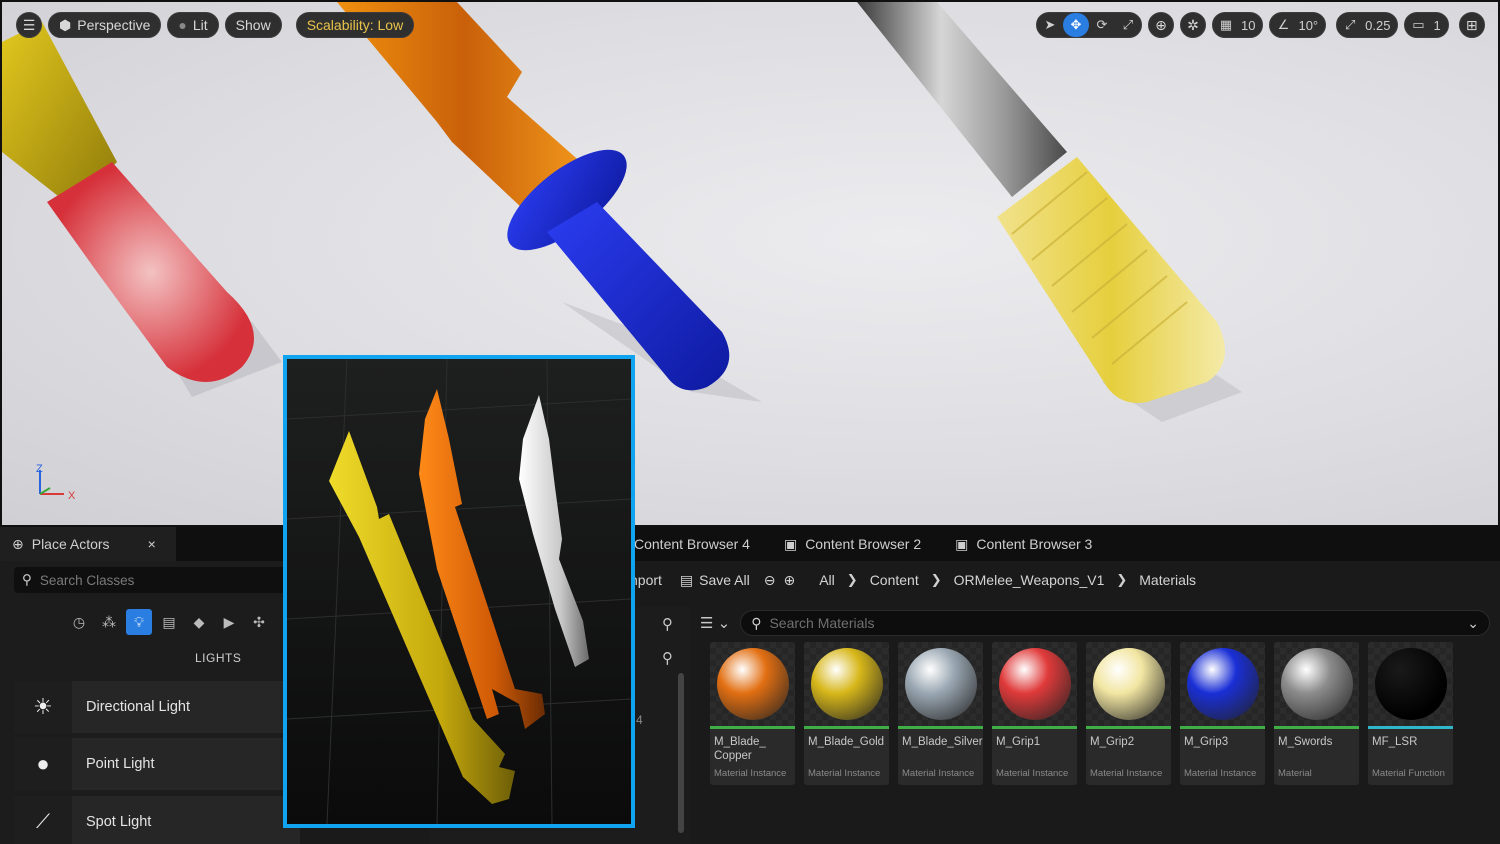 This screenshot has height=844, width=1500. What do you see at coordinates (686, 579) in the screenshot?
I see `save-icon: ▤` at bounding box center [686, 579].